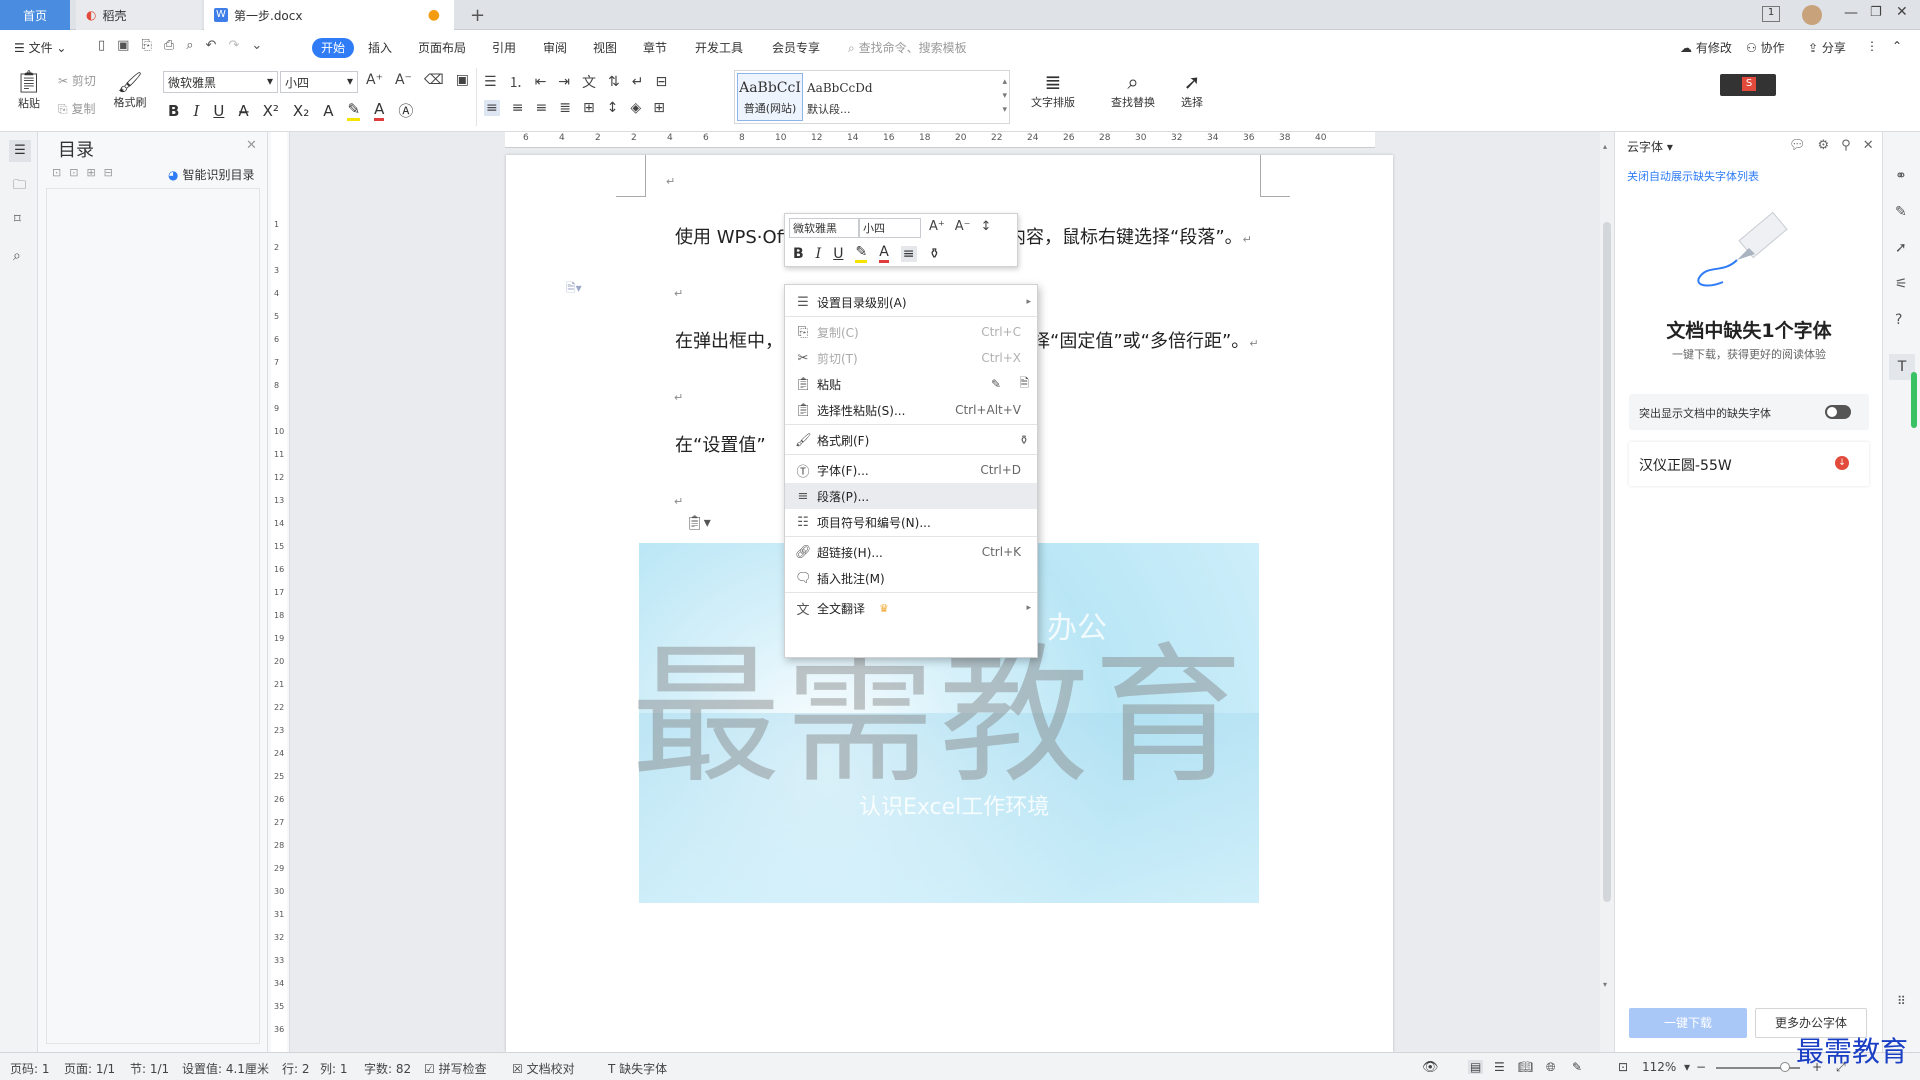 This screenshot has width=1920, height=1080. I want to click on font-color-icon: A, so click(884, 253).